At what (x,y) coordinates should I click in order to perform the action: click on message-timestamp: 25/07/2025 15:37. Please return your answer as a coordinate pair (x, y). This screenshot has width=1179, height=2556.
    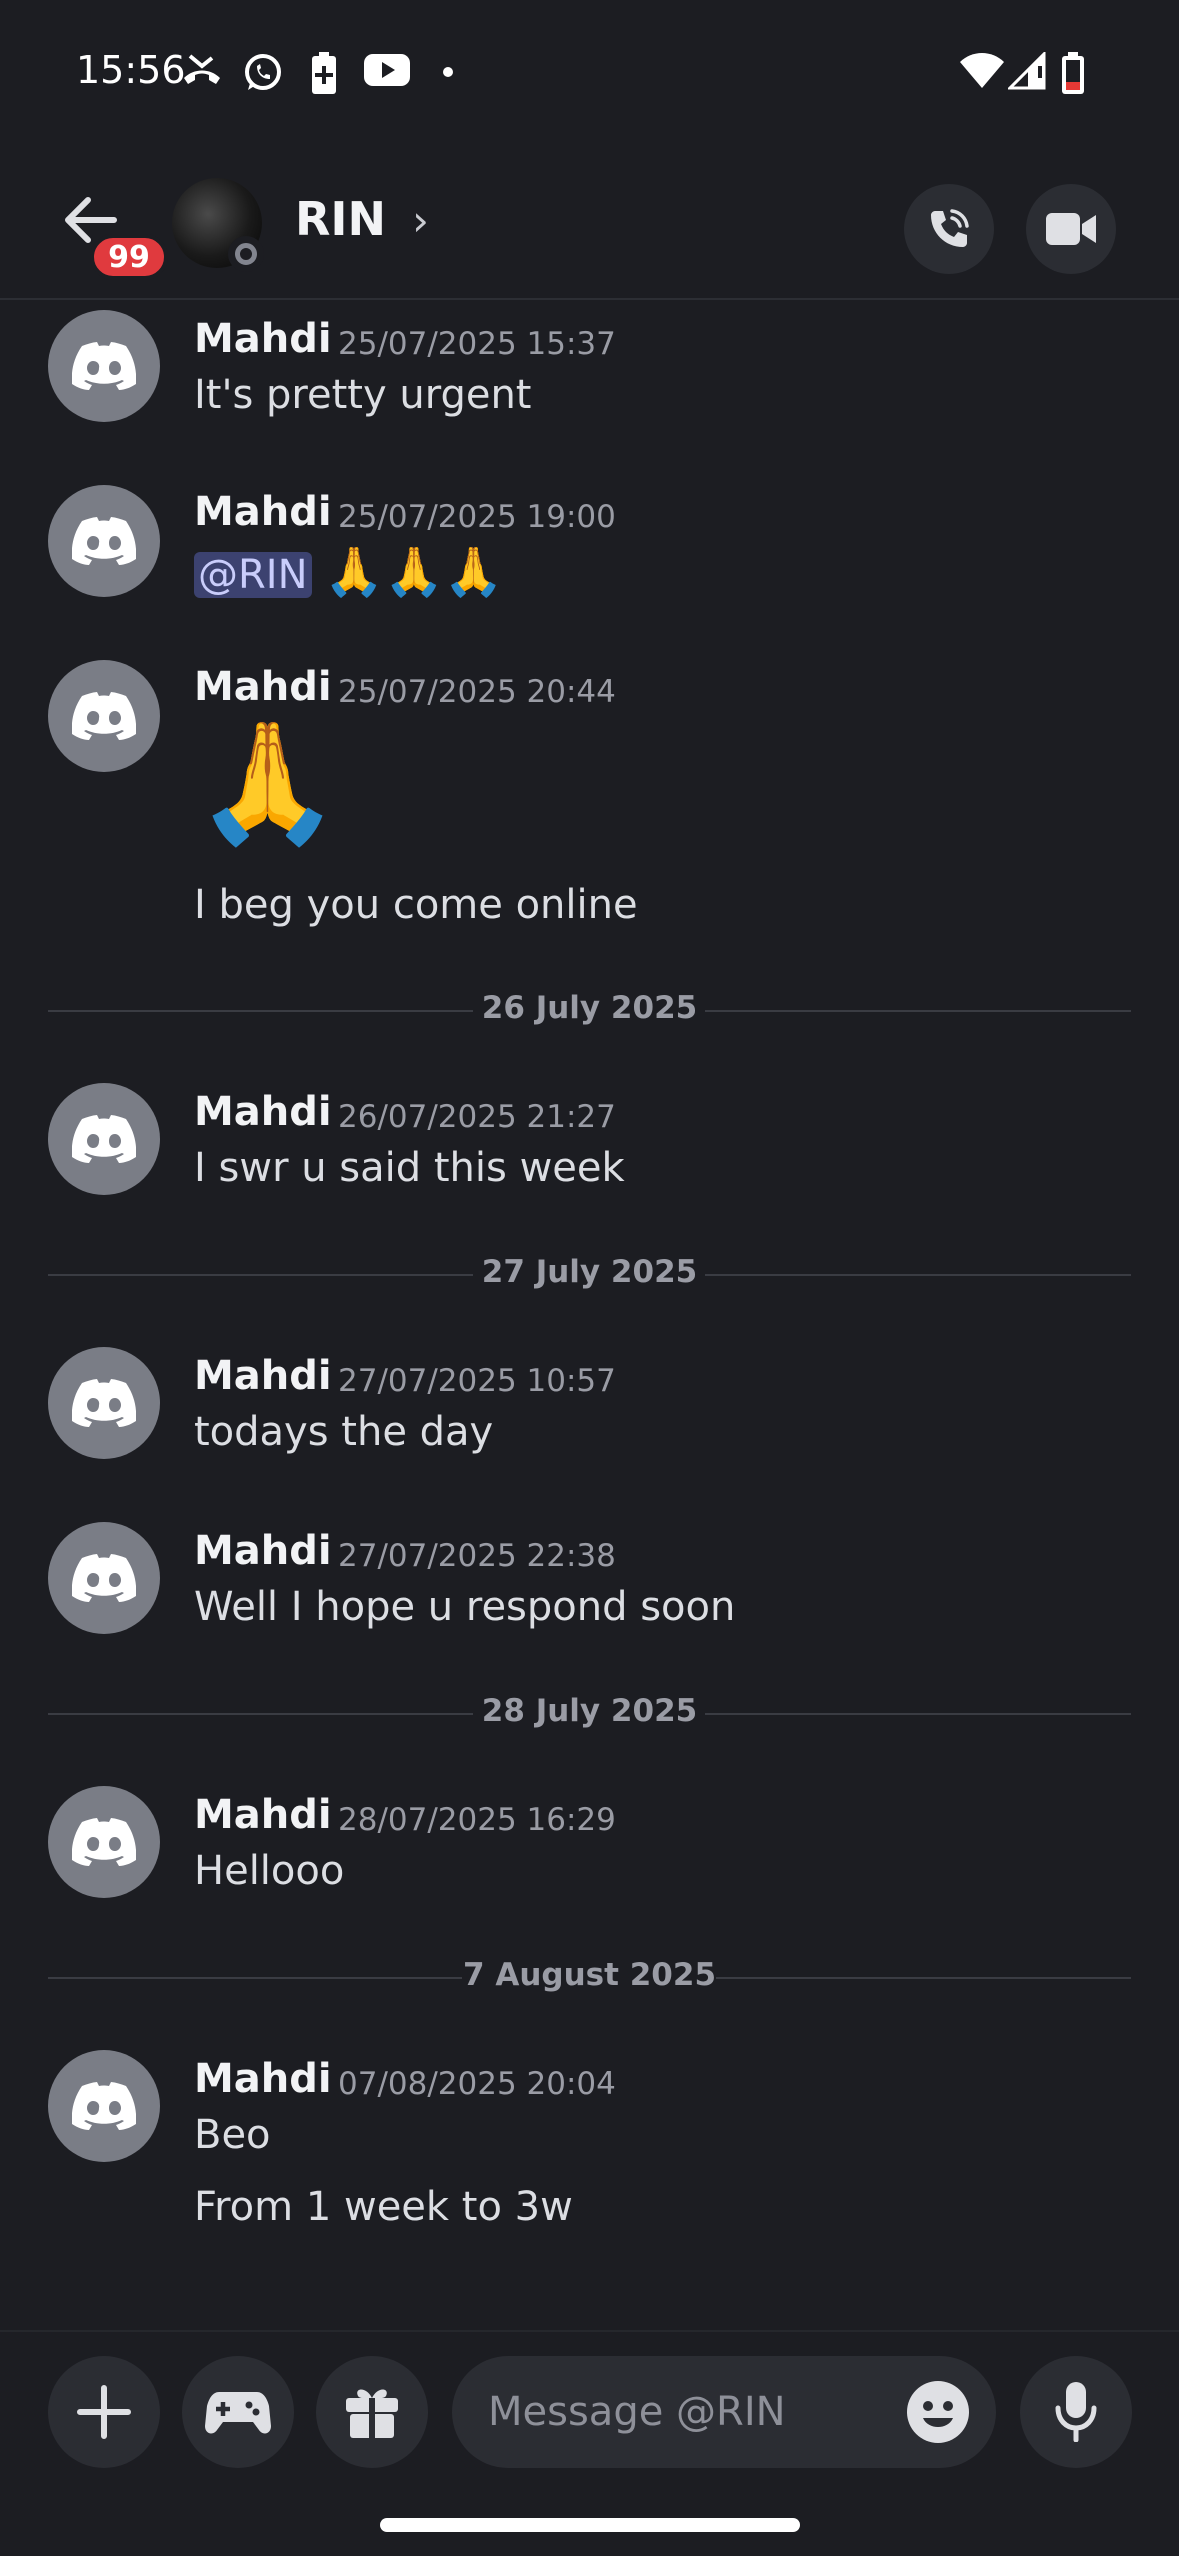
    Looking at the image, I should click on (477, 344).